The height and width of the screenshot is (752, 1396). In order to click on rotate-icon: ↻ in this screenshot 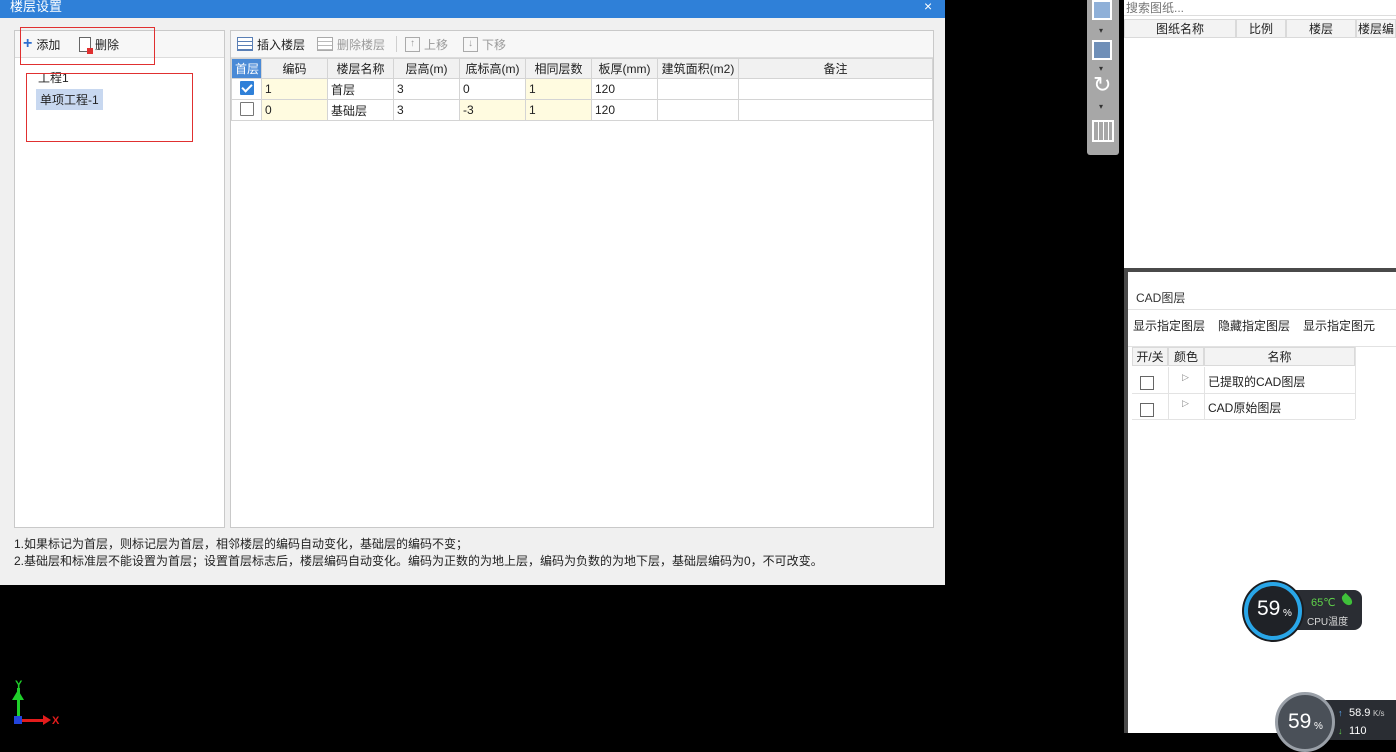, I will do `click(1102, 85)`.